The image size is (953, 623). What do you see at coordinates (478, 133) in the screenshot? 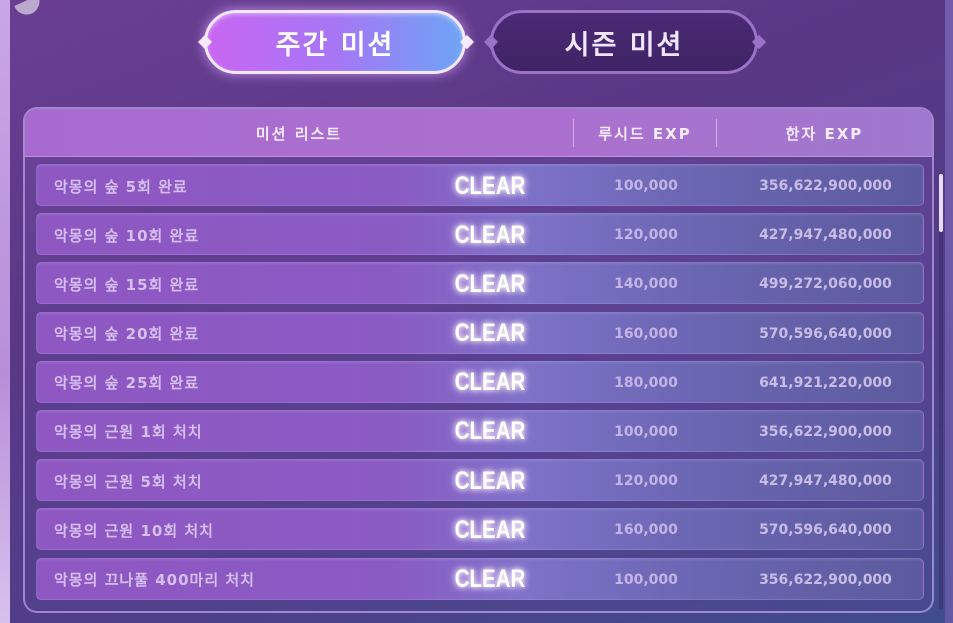
I see `mission-table-header: 미션 리스트 루시드 EXP 한자 EXP` at bounding box center [478, 133].